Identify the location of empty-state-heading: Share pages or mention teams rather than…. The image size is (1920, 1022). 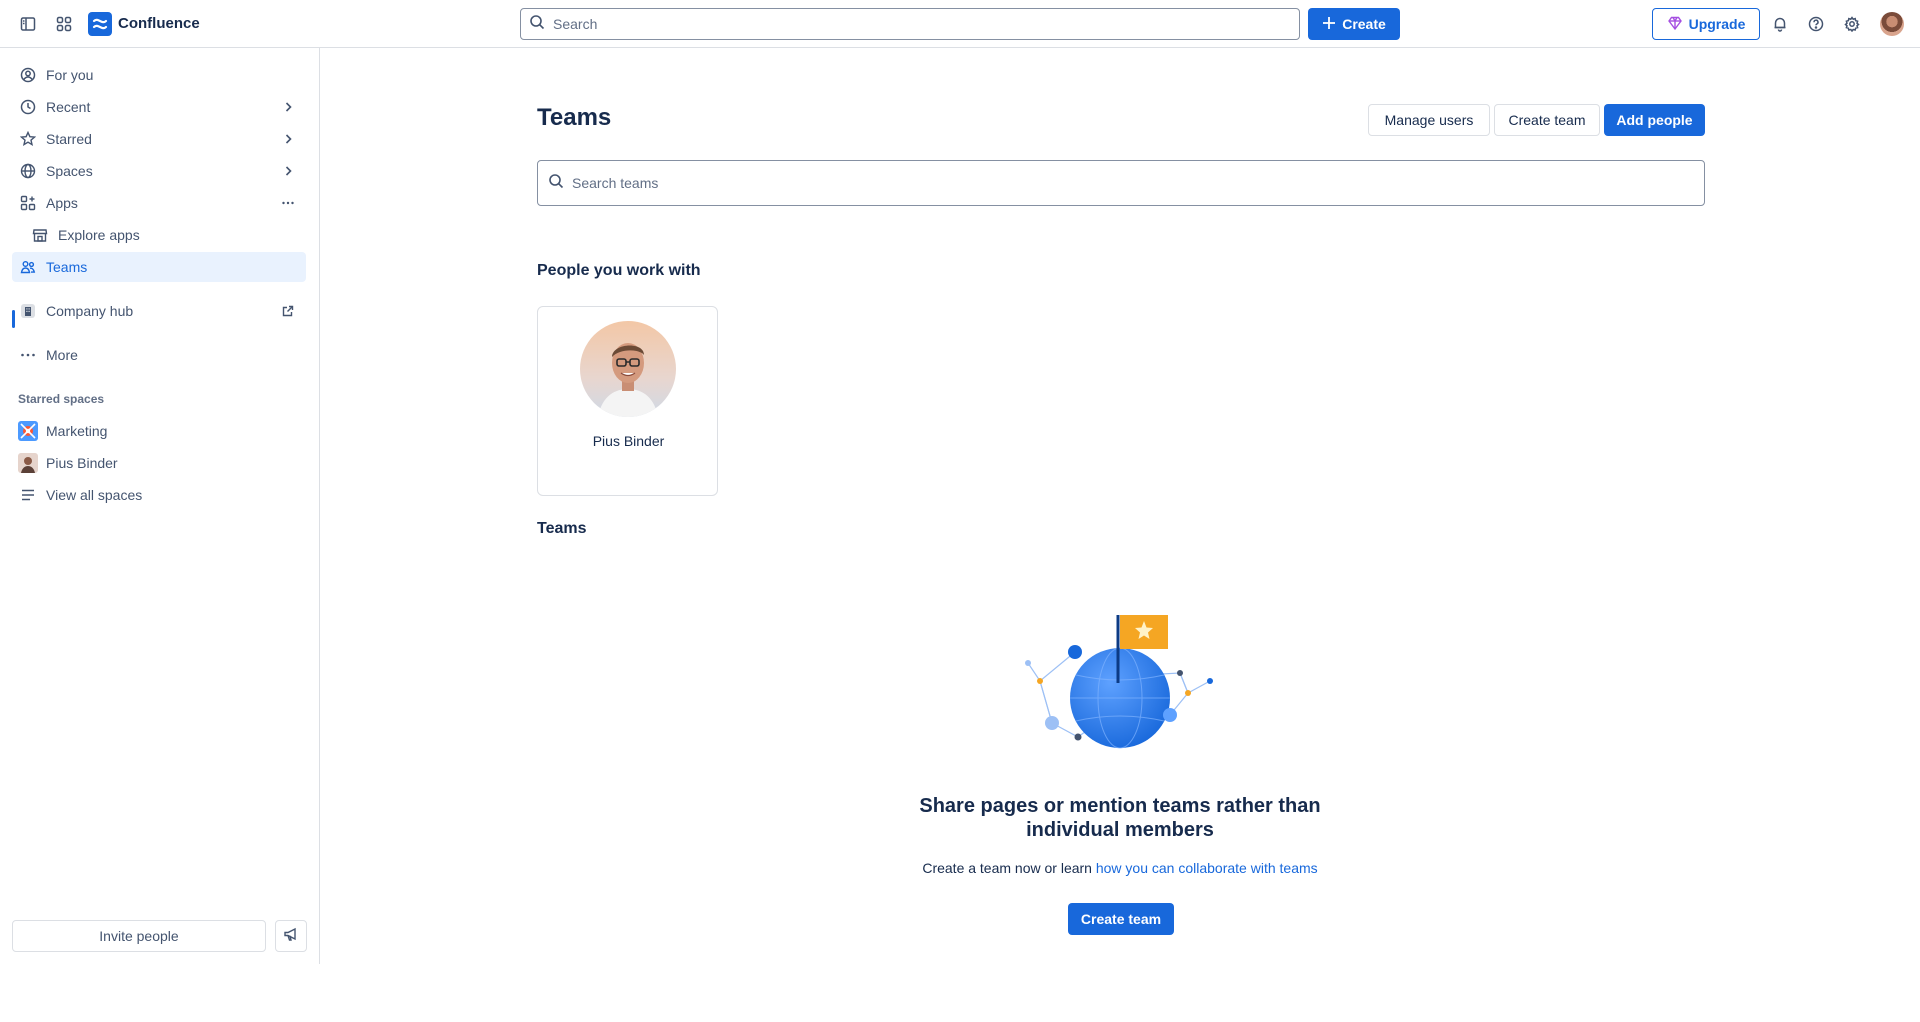
(1120, 818).